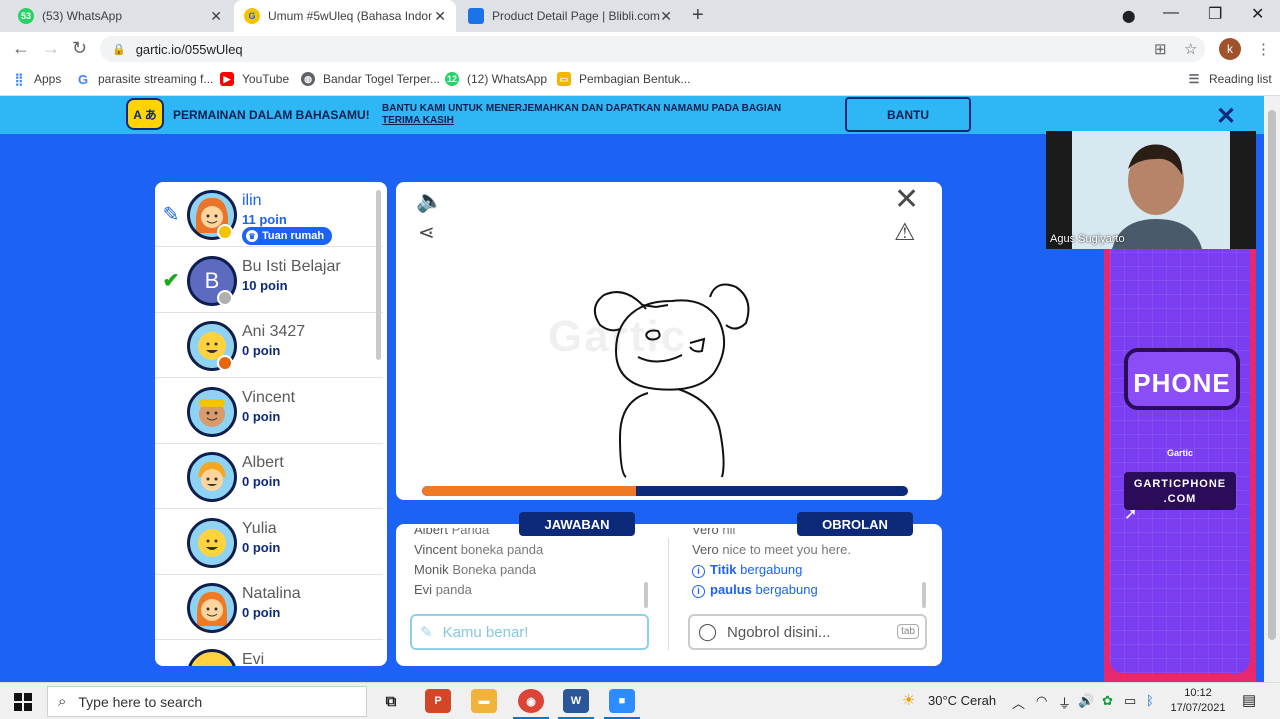 The image size is (1280, 719). What do you see at coordinates (484, 701) in the screenshot?
I see `file-explorer-icon: ▬` at bounding box center [484, 701].